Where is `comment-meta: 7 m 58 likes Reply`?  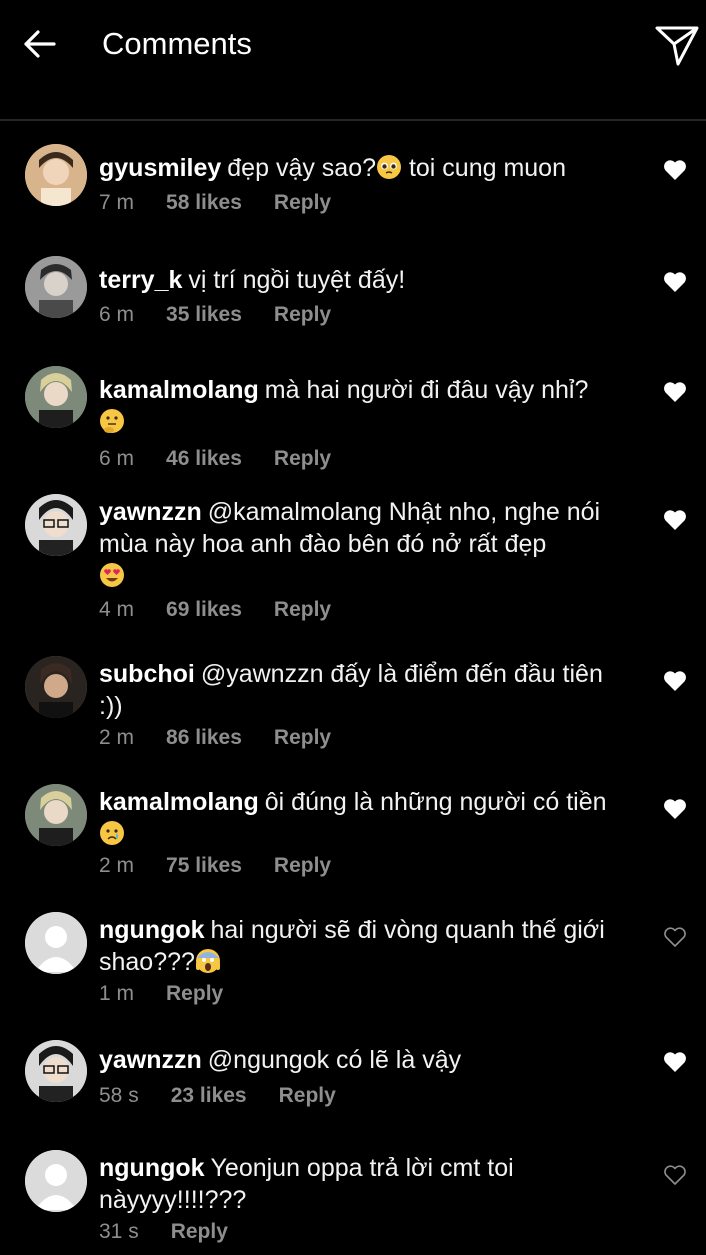 comment-meta: 7 m 58 likes Reply is located at coordinates (231, 203).